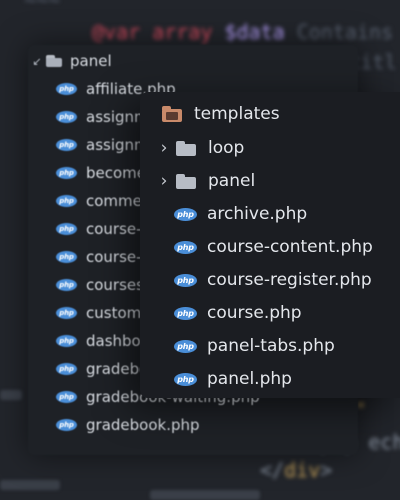 The image size is (400, 500). What do you see at coordinates (204, 181) in the screenshot?
I see `tree-folder-panel: › panel` at bounding box center [204, 181].